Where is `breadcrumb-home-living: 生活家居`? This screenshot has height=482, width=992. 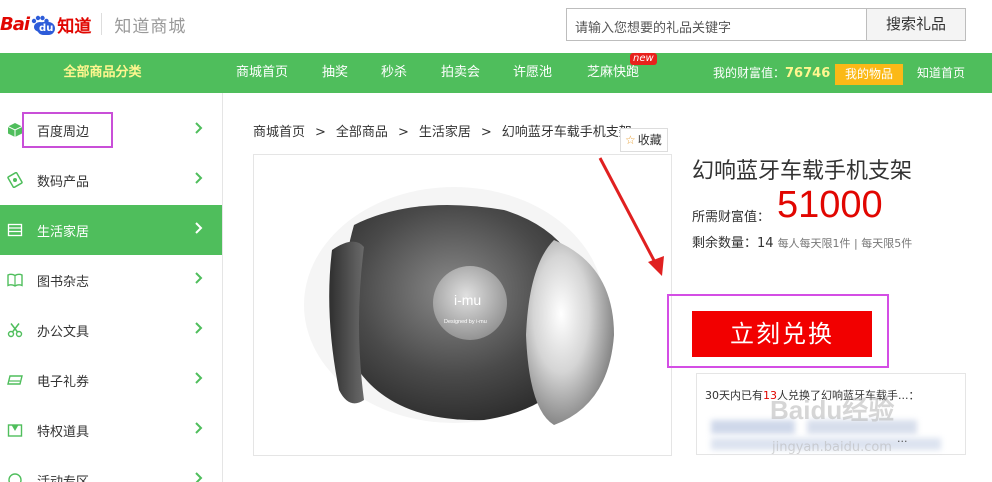
breadcrumb-home-living: 生活家居 is located at coordinates (445, 132).